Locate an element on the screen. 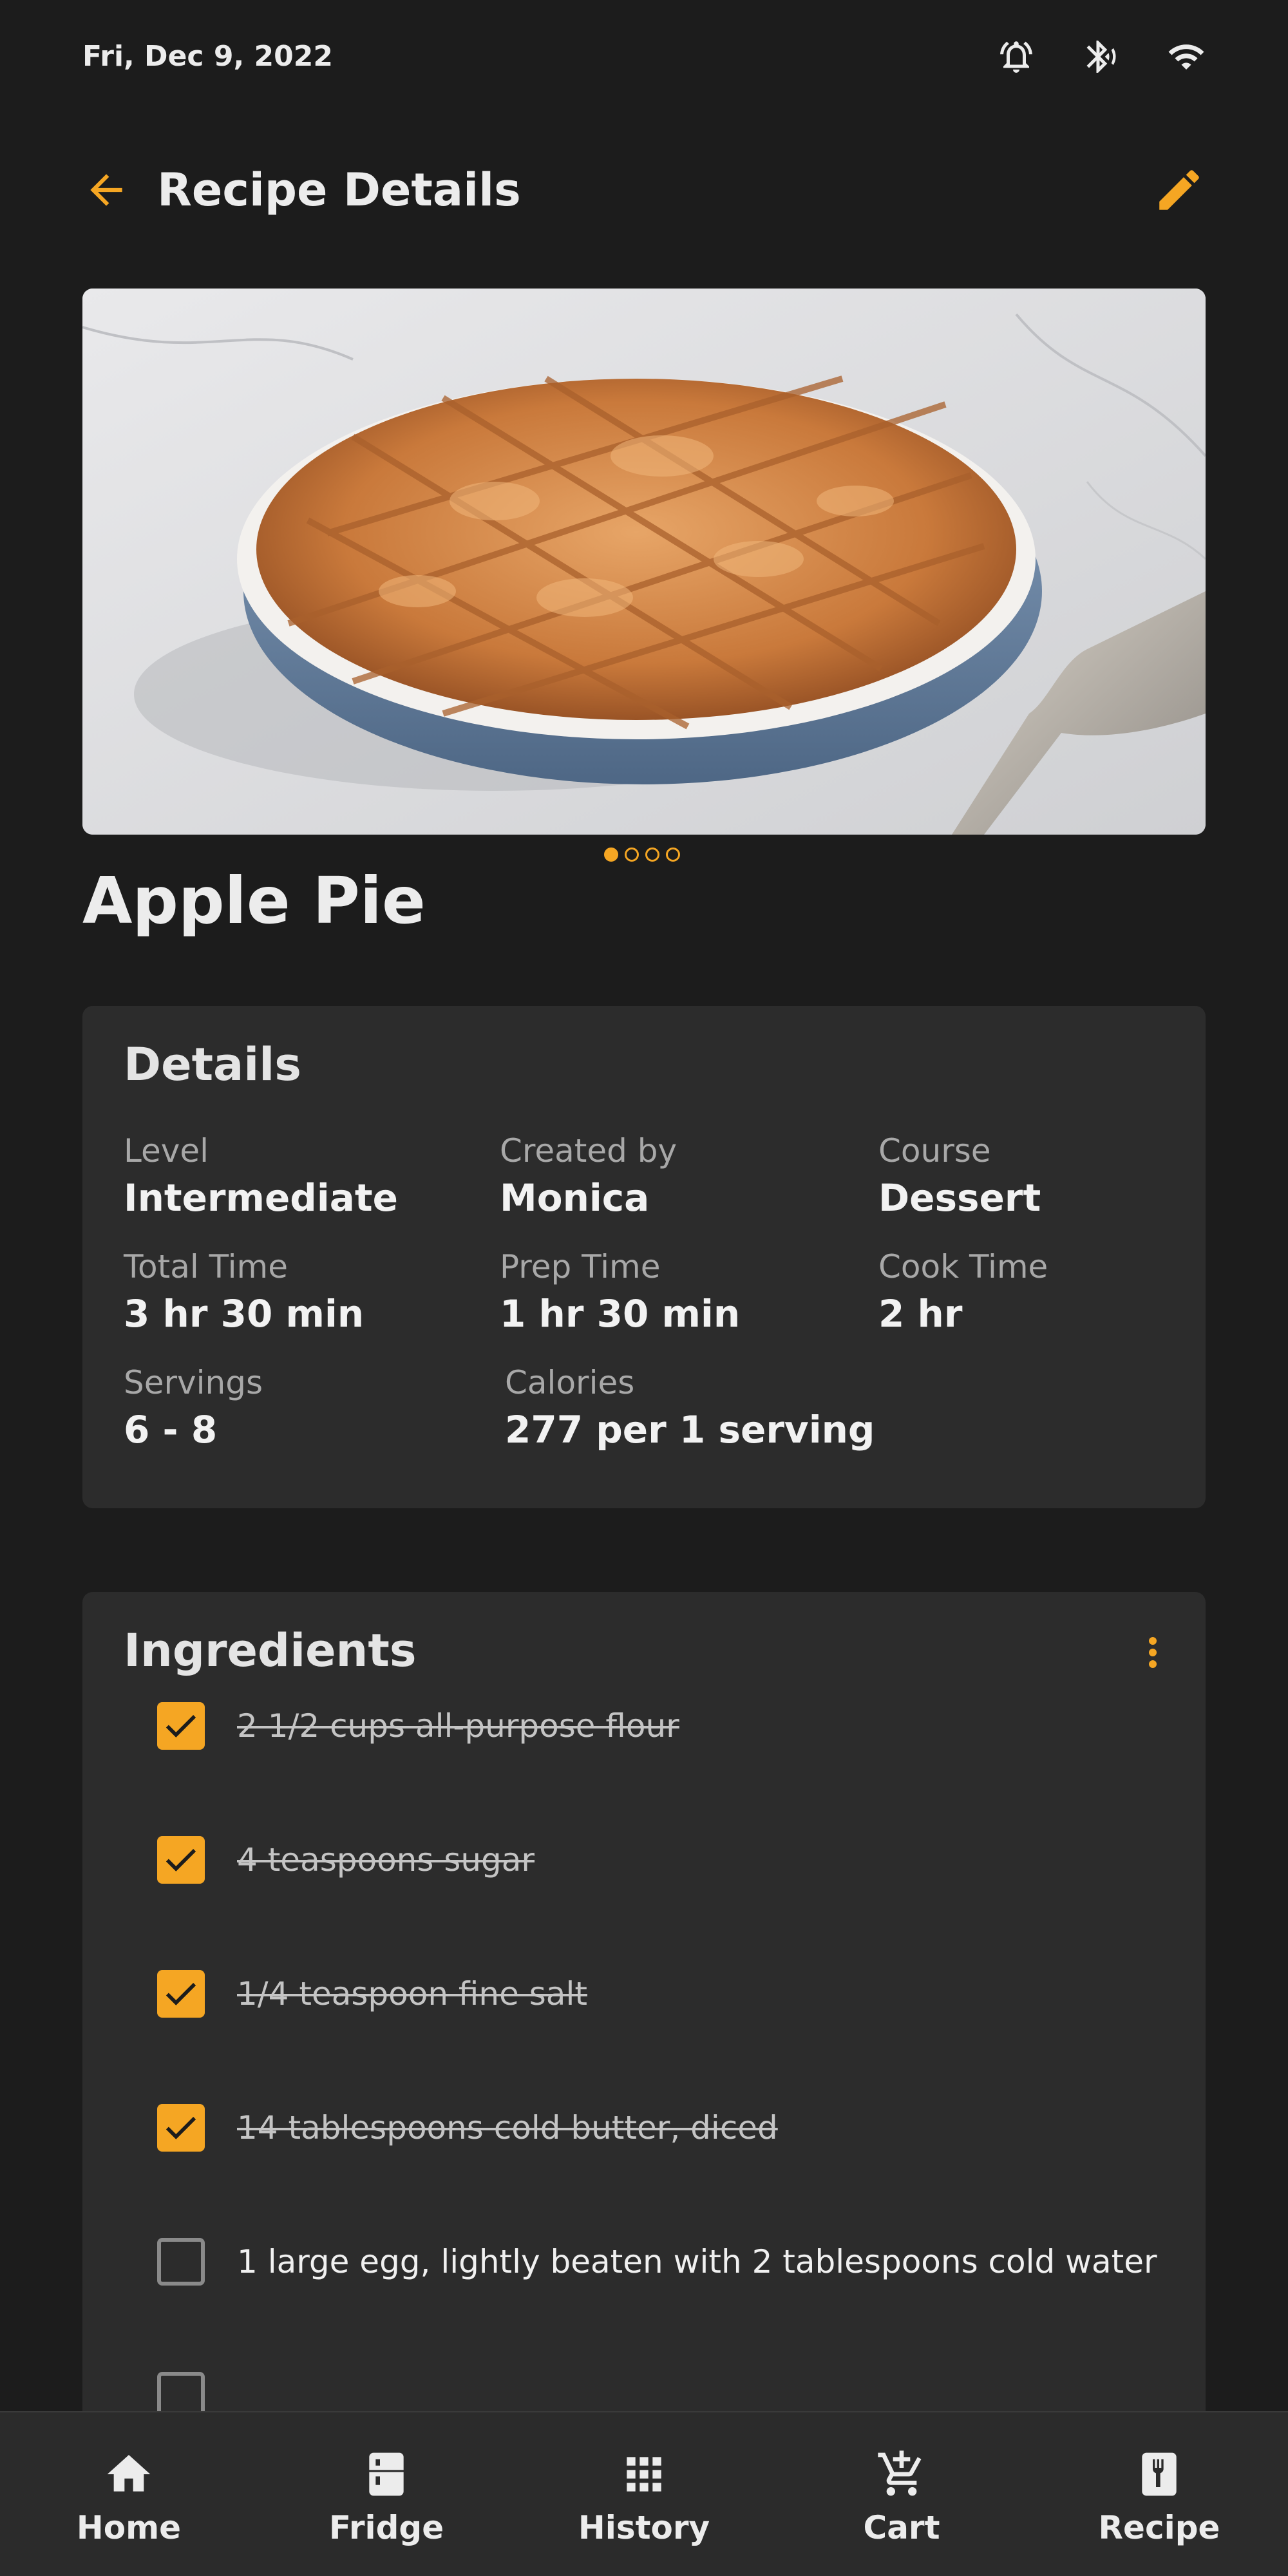 The width and height of the screenshot is (1288, 2576). detail-total-time: Total Time 3 hr 30 min is located at coordinates (244, 1292).